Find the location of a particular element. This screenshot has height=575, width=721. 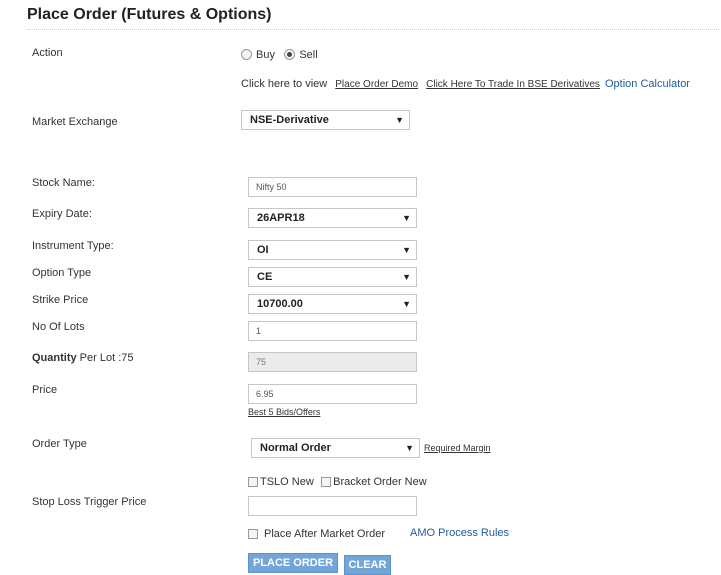

expiry-date-select: 26APR18 ▼ is located at coordinates (332, 218).